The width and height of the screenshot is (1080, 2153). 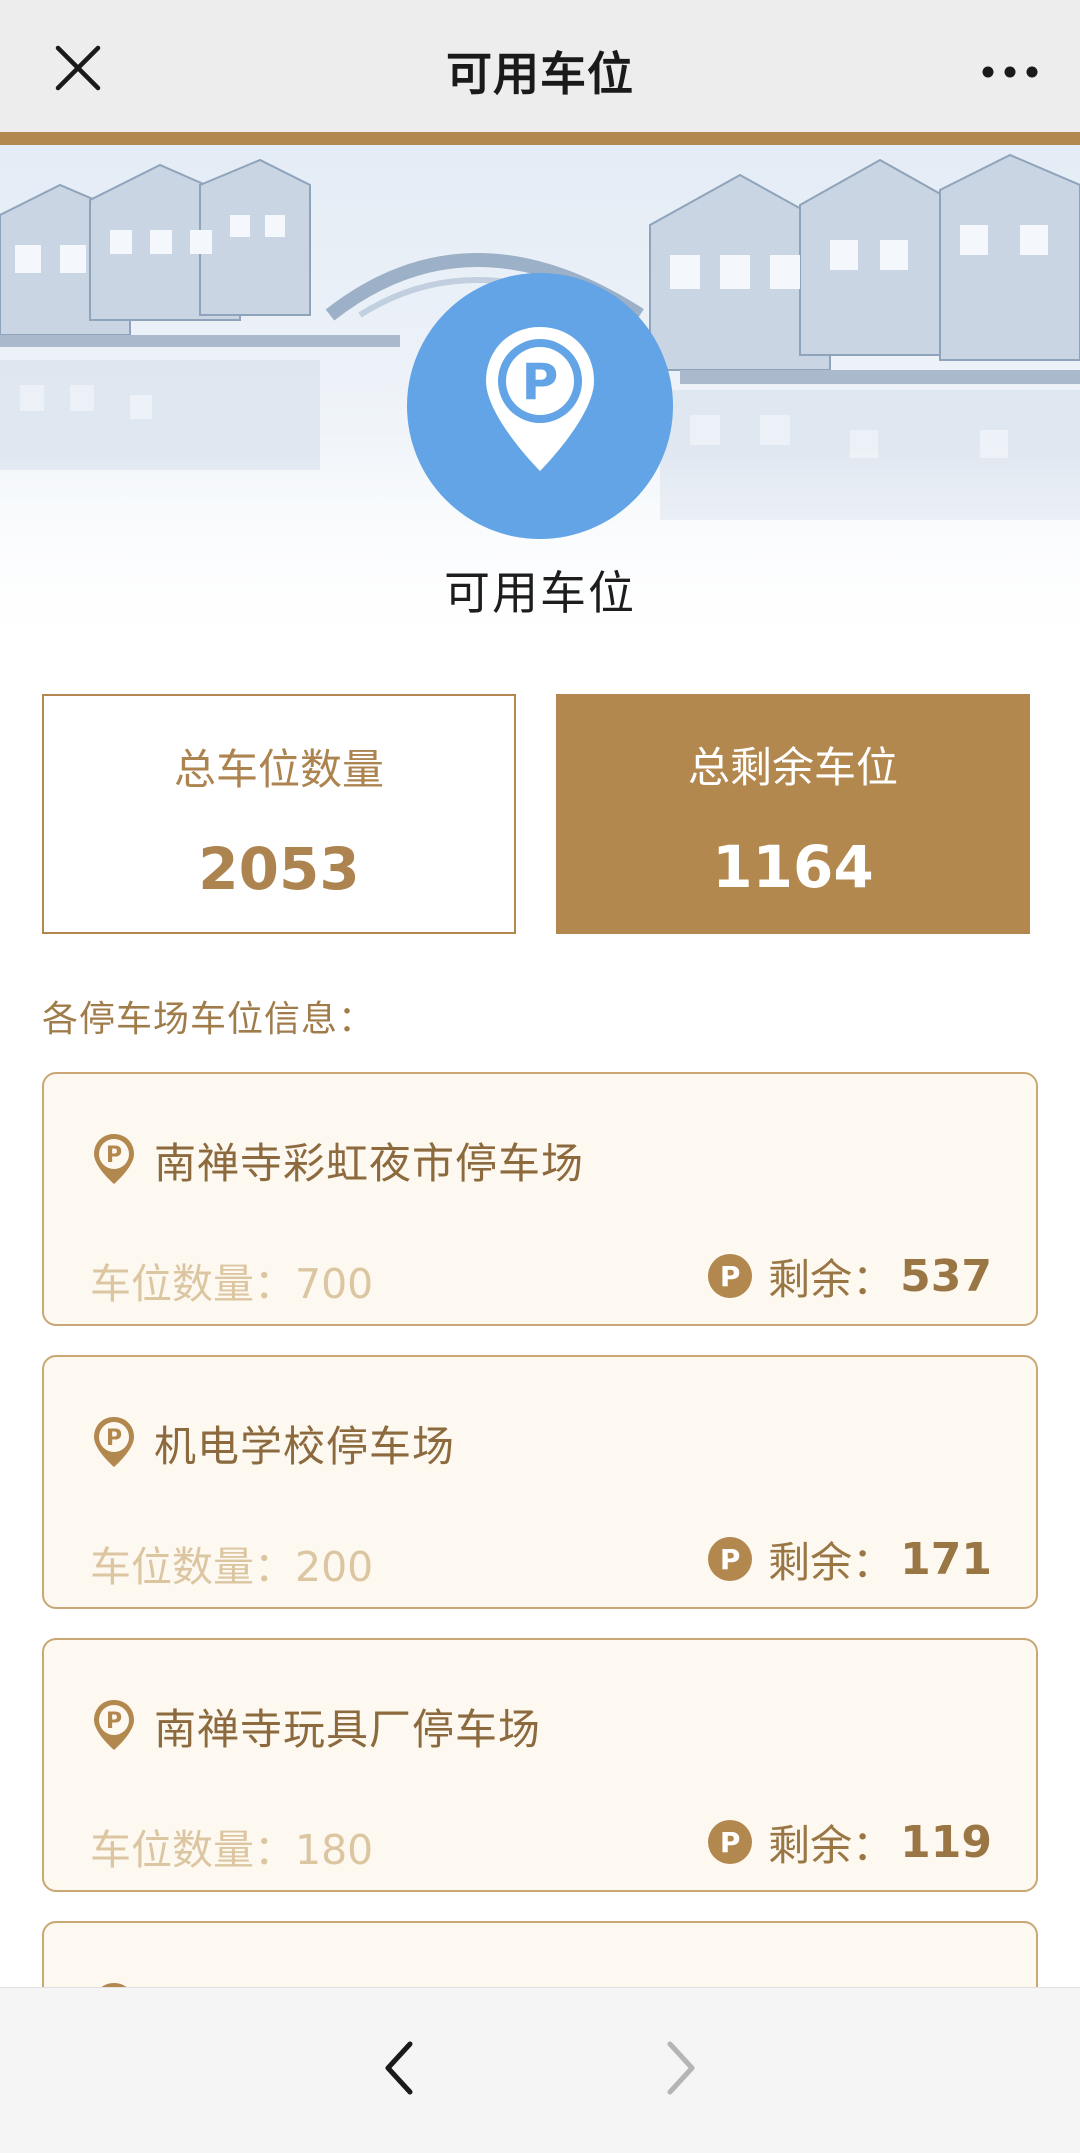 I want to click on remaining-value: 119, so click(x=946, y=1842).